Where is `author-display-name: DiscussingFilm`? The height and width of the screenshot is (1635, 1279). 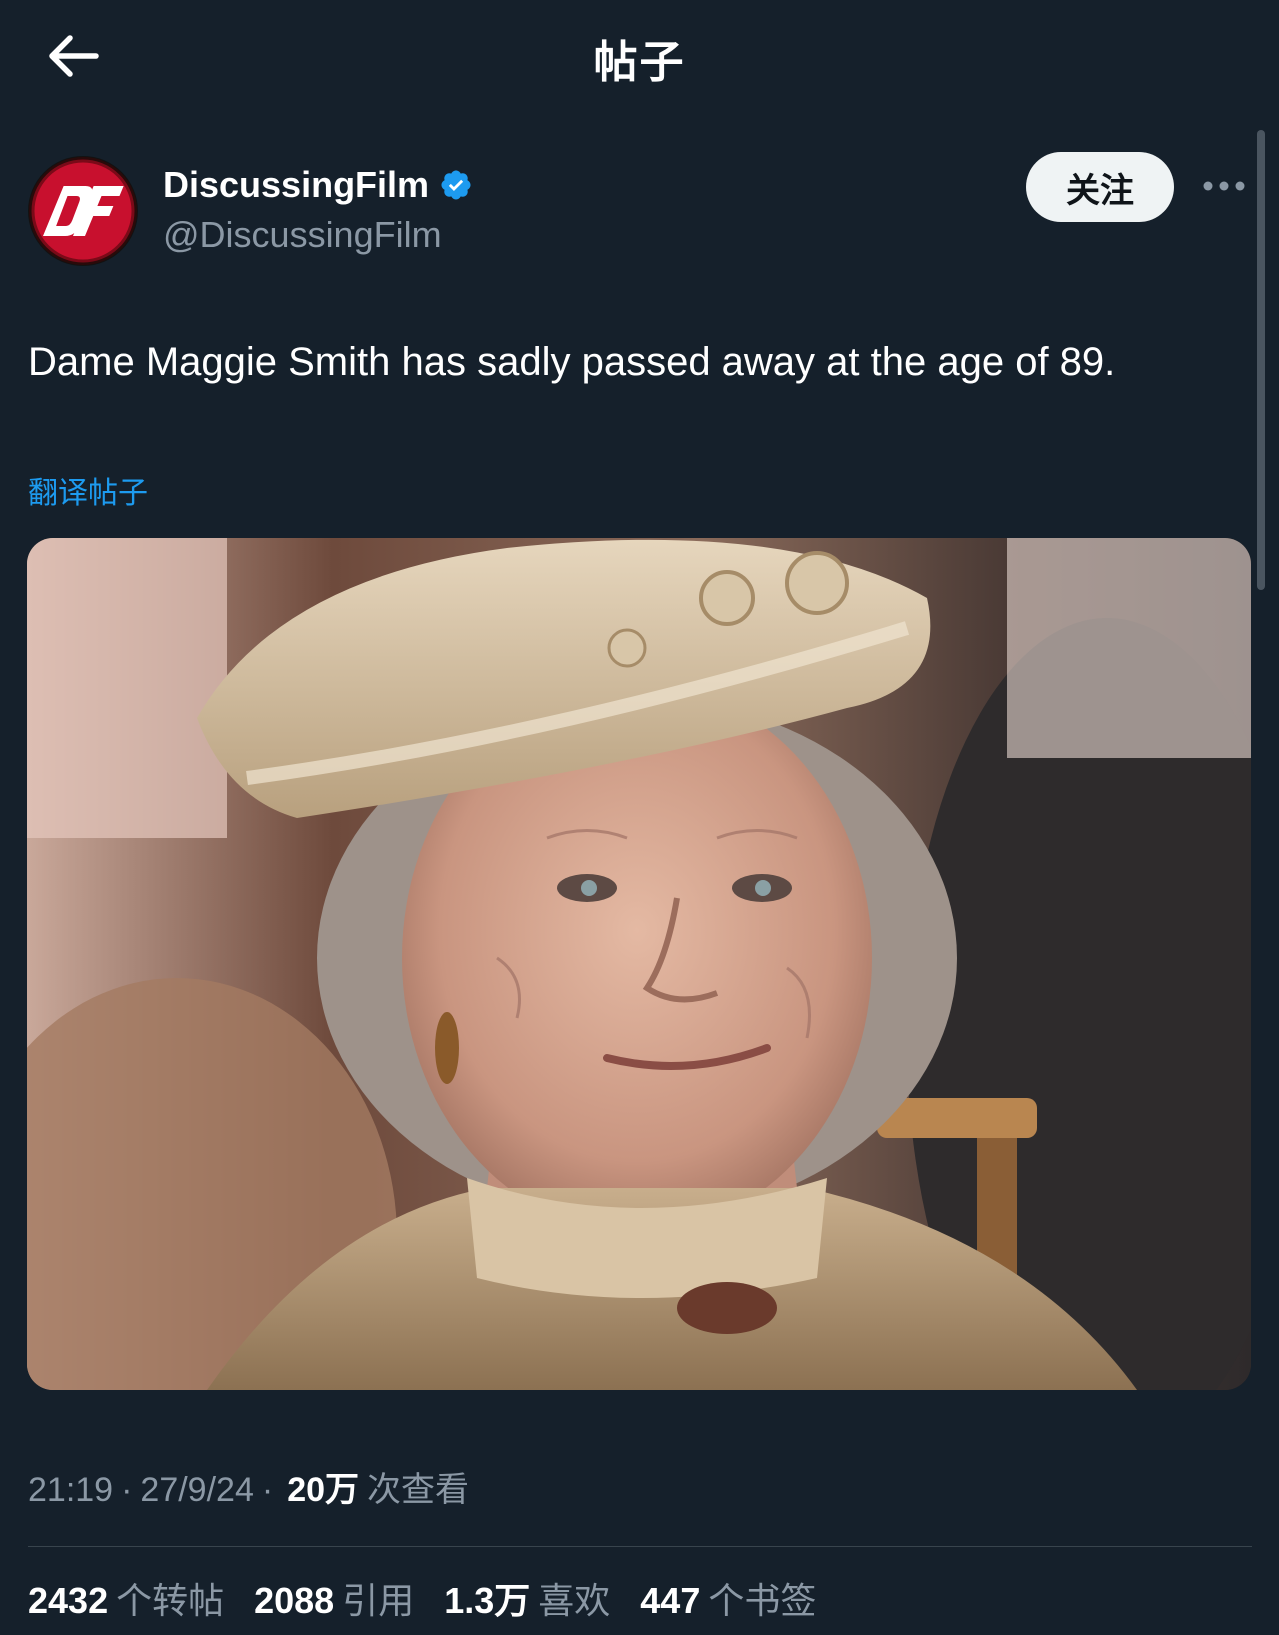
author-display-name: DiscussingFilm is located at coordinates (318, 185).